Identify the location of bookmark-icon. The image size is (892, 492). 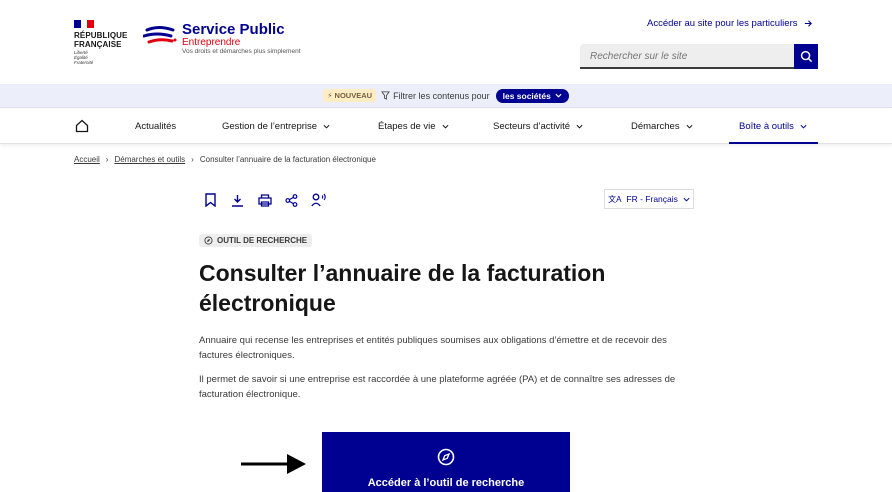
(210, 200).